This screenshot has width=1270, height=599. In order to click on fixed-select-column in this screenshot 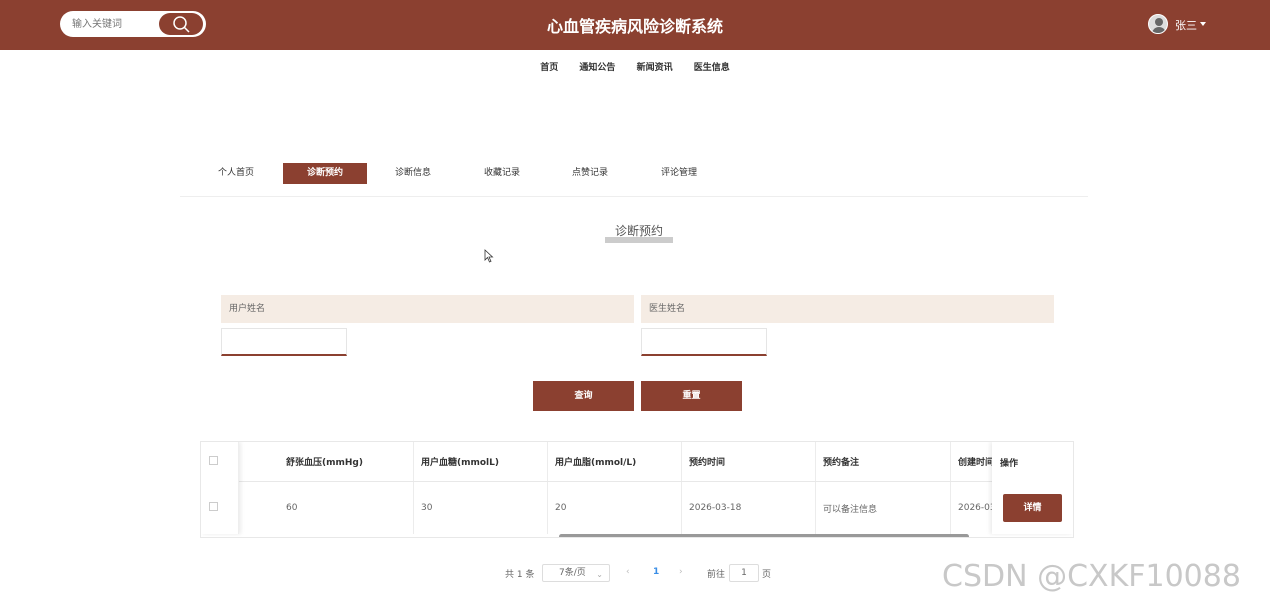, I will do `click(220, 488)`.